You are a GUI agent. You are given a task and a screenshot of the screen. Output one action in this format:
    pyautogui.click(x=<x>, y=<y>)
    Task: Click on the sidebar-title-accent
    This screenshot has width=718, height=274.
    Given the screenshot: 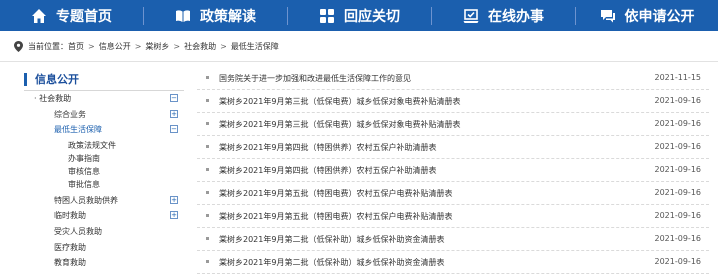 What is the action you would take?
    pyautogui.click(x=25, y=79)
    